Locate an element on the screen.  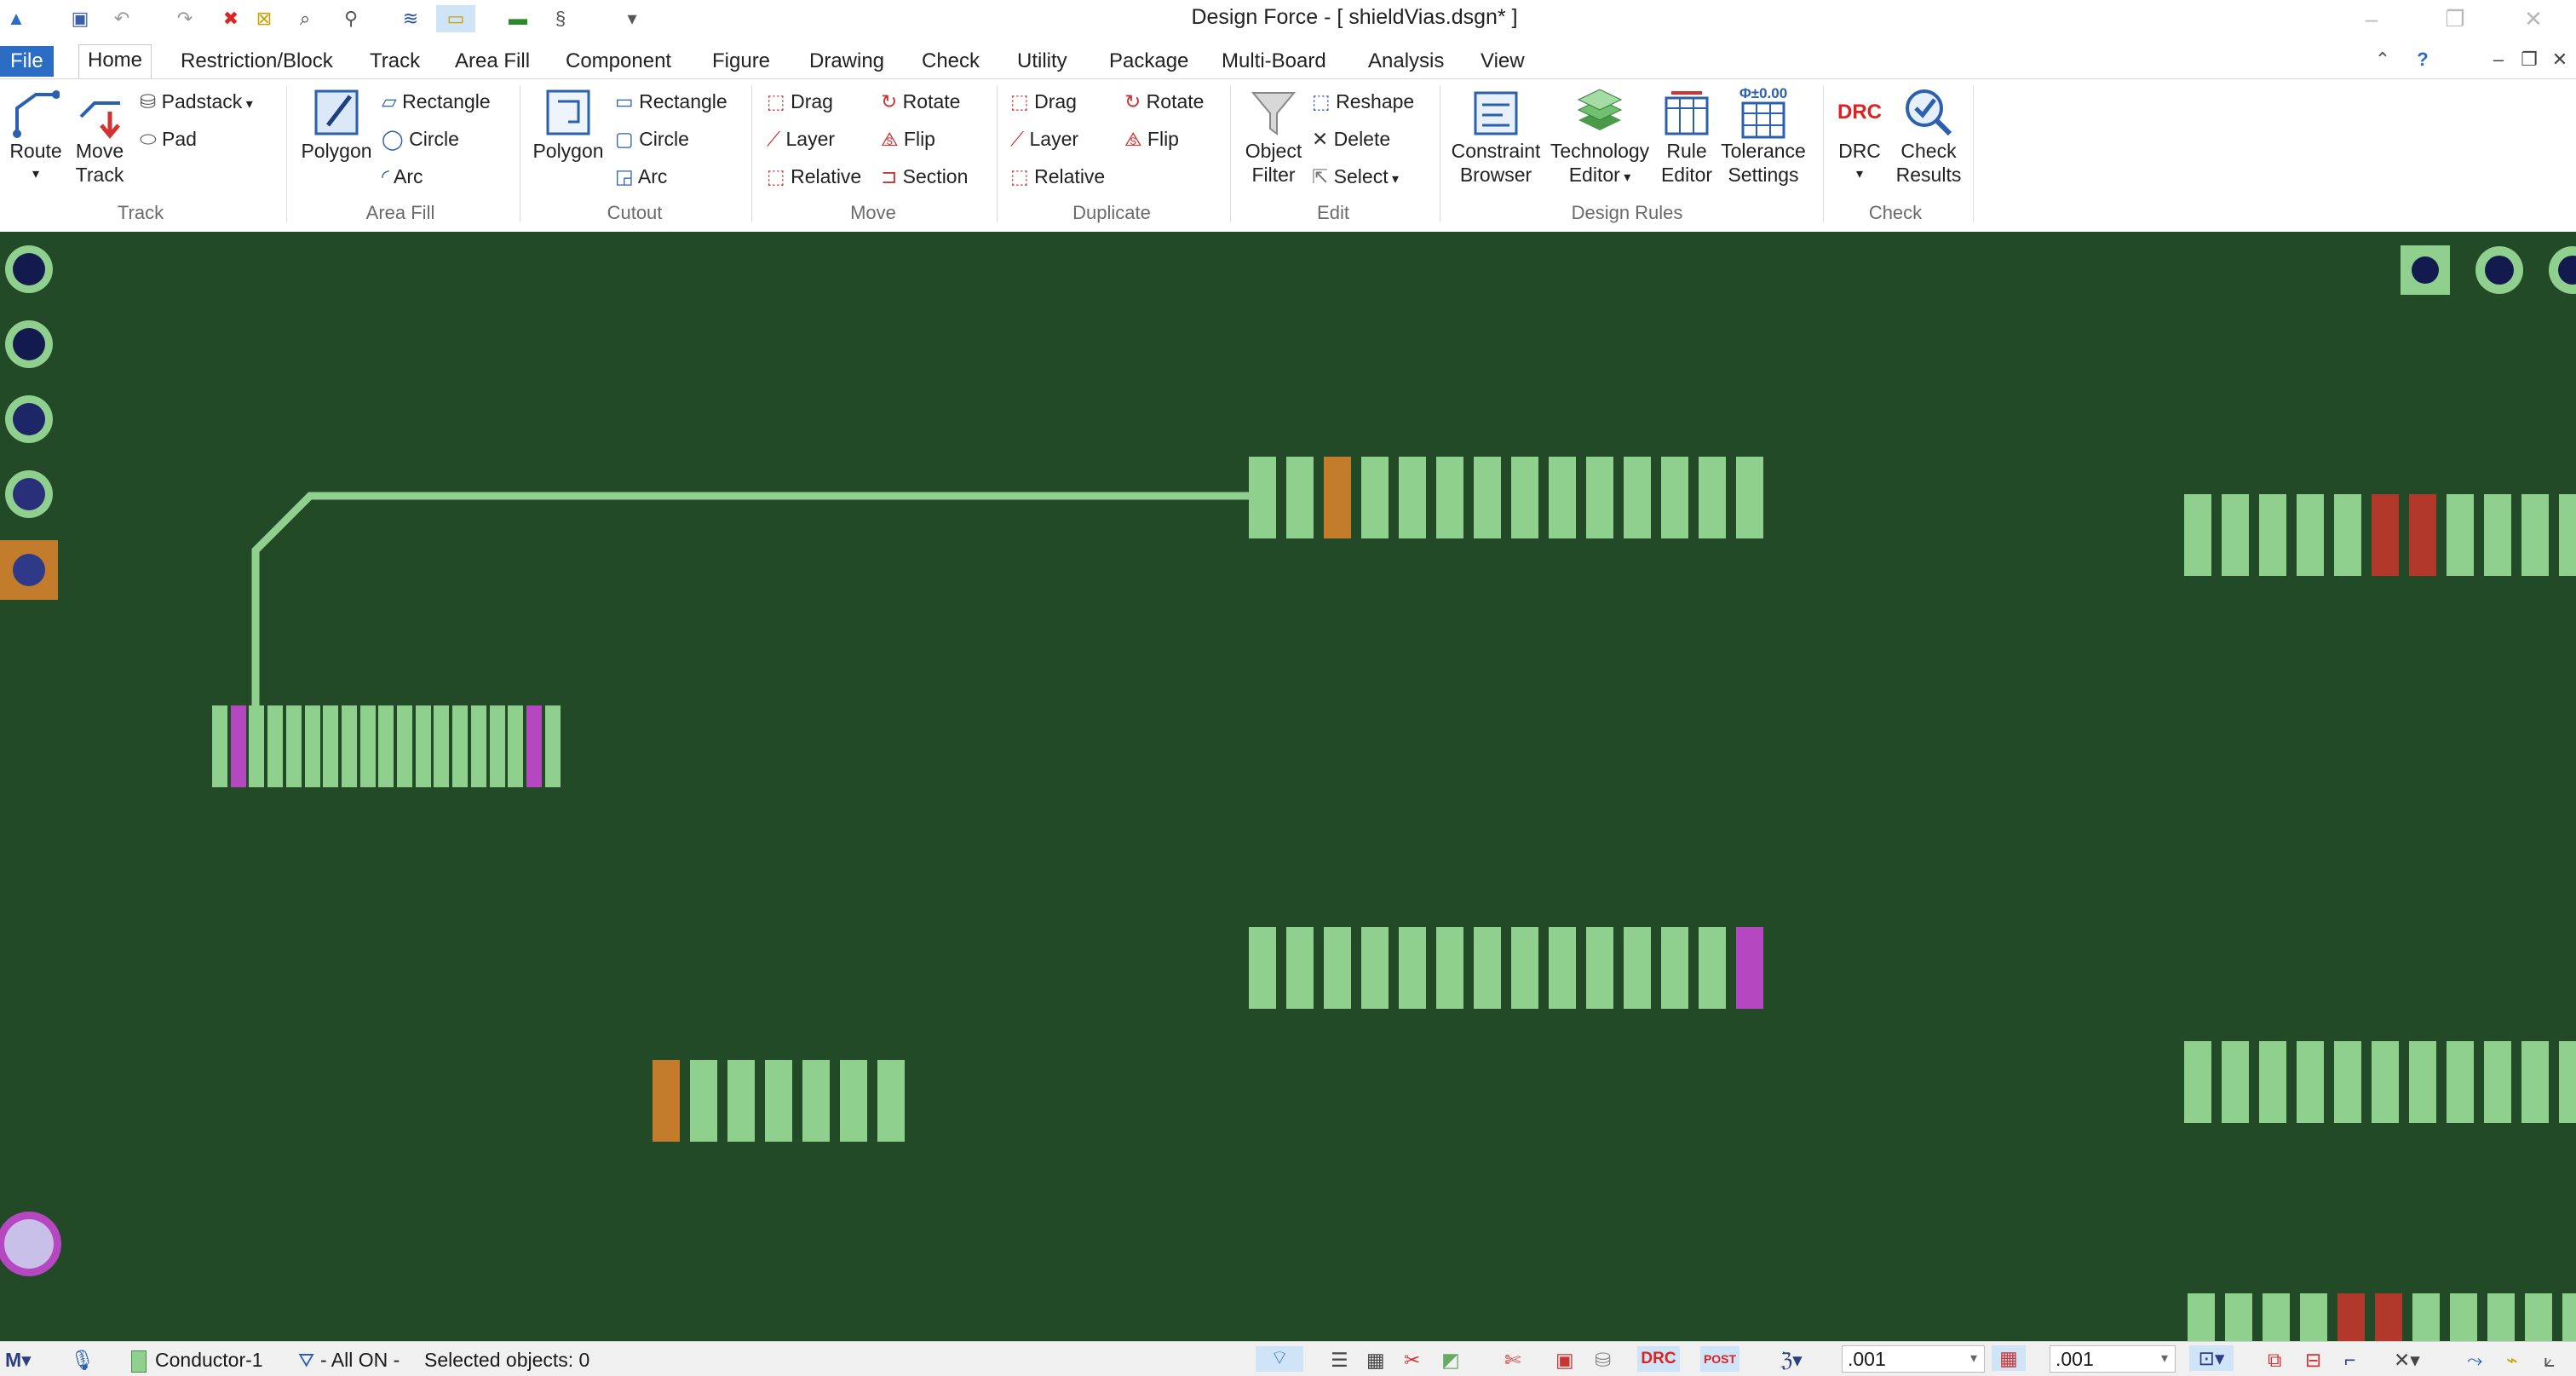
constraint-browser-button: Constraint Browser is located at coordinates (1495, 136).